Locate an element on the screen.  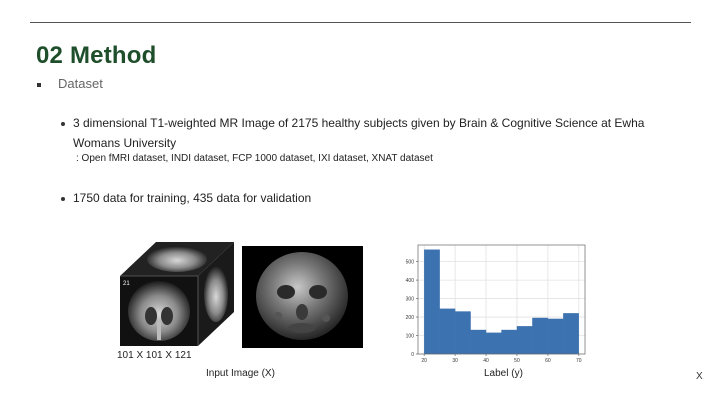
bullet-1-line-2: Womans University is located at coordinates (125, 143).